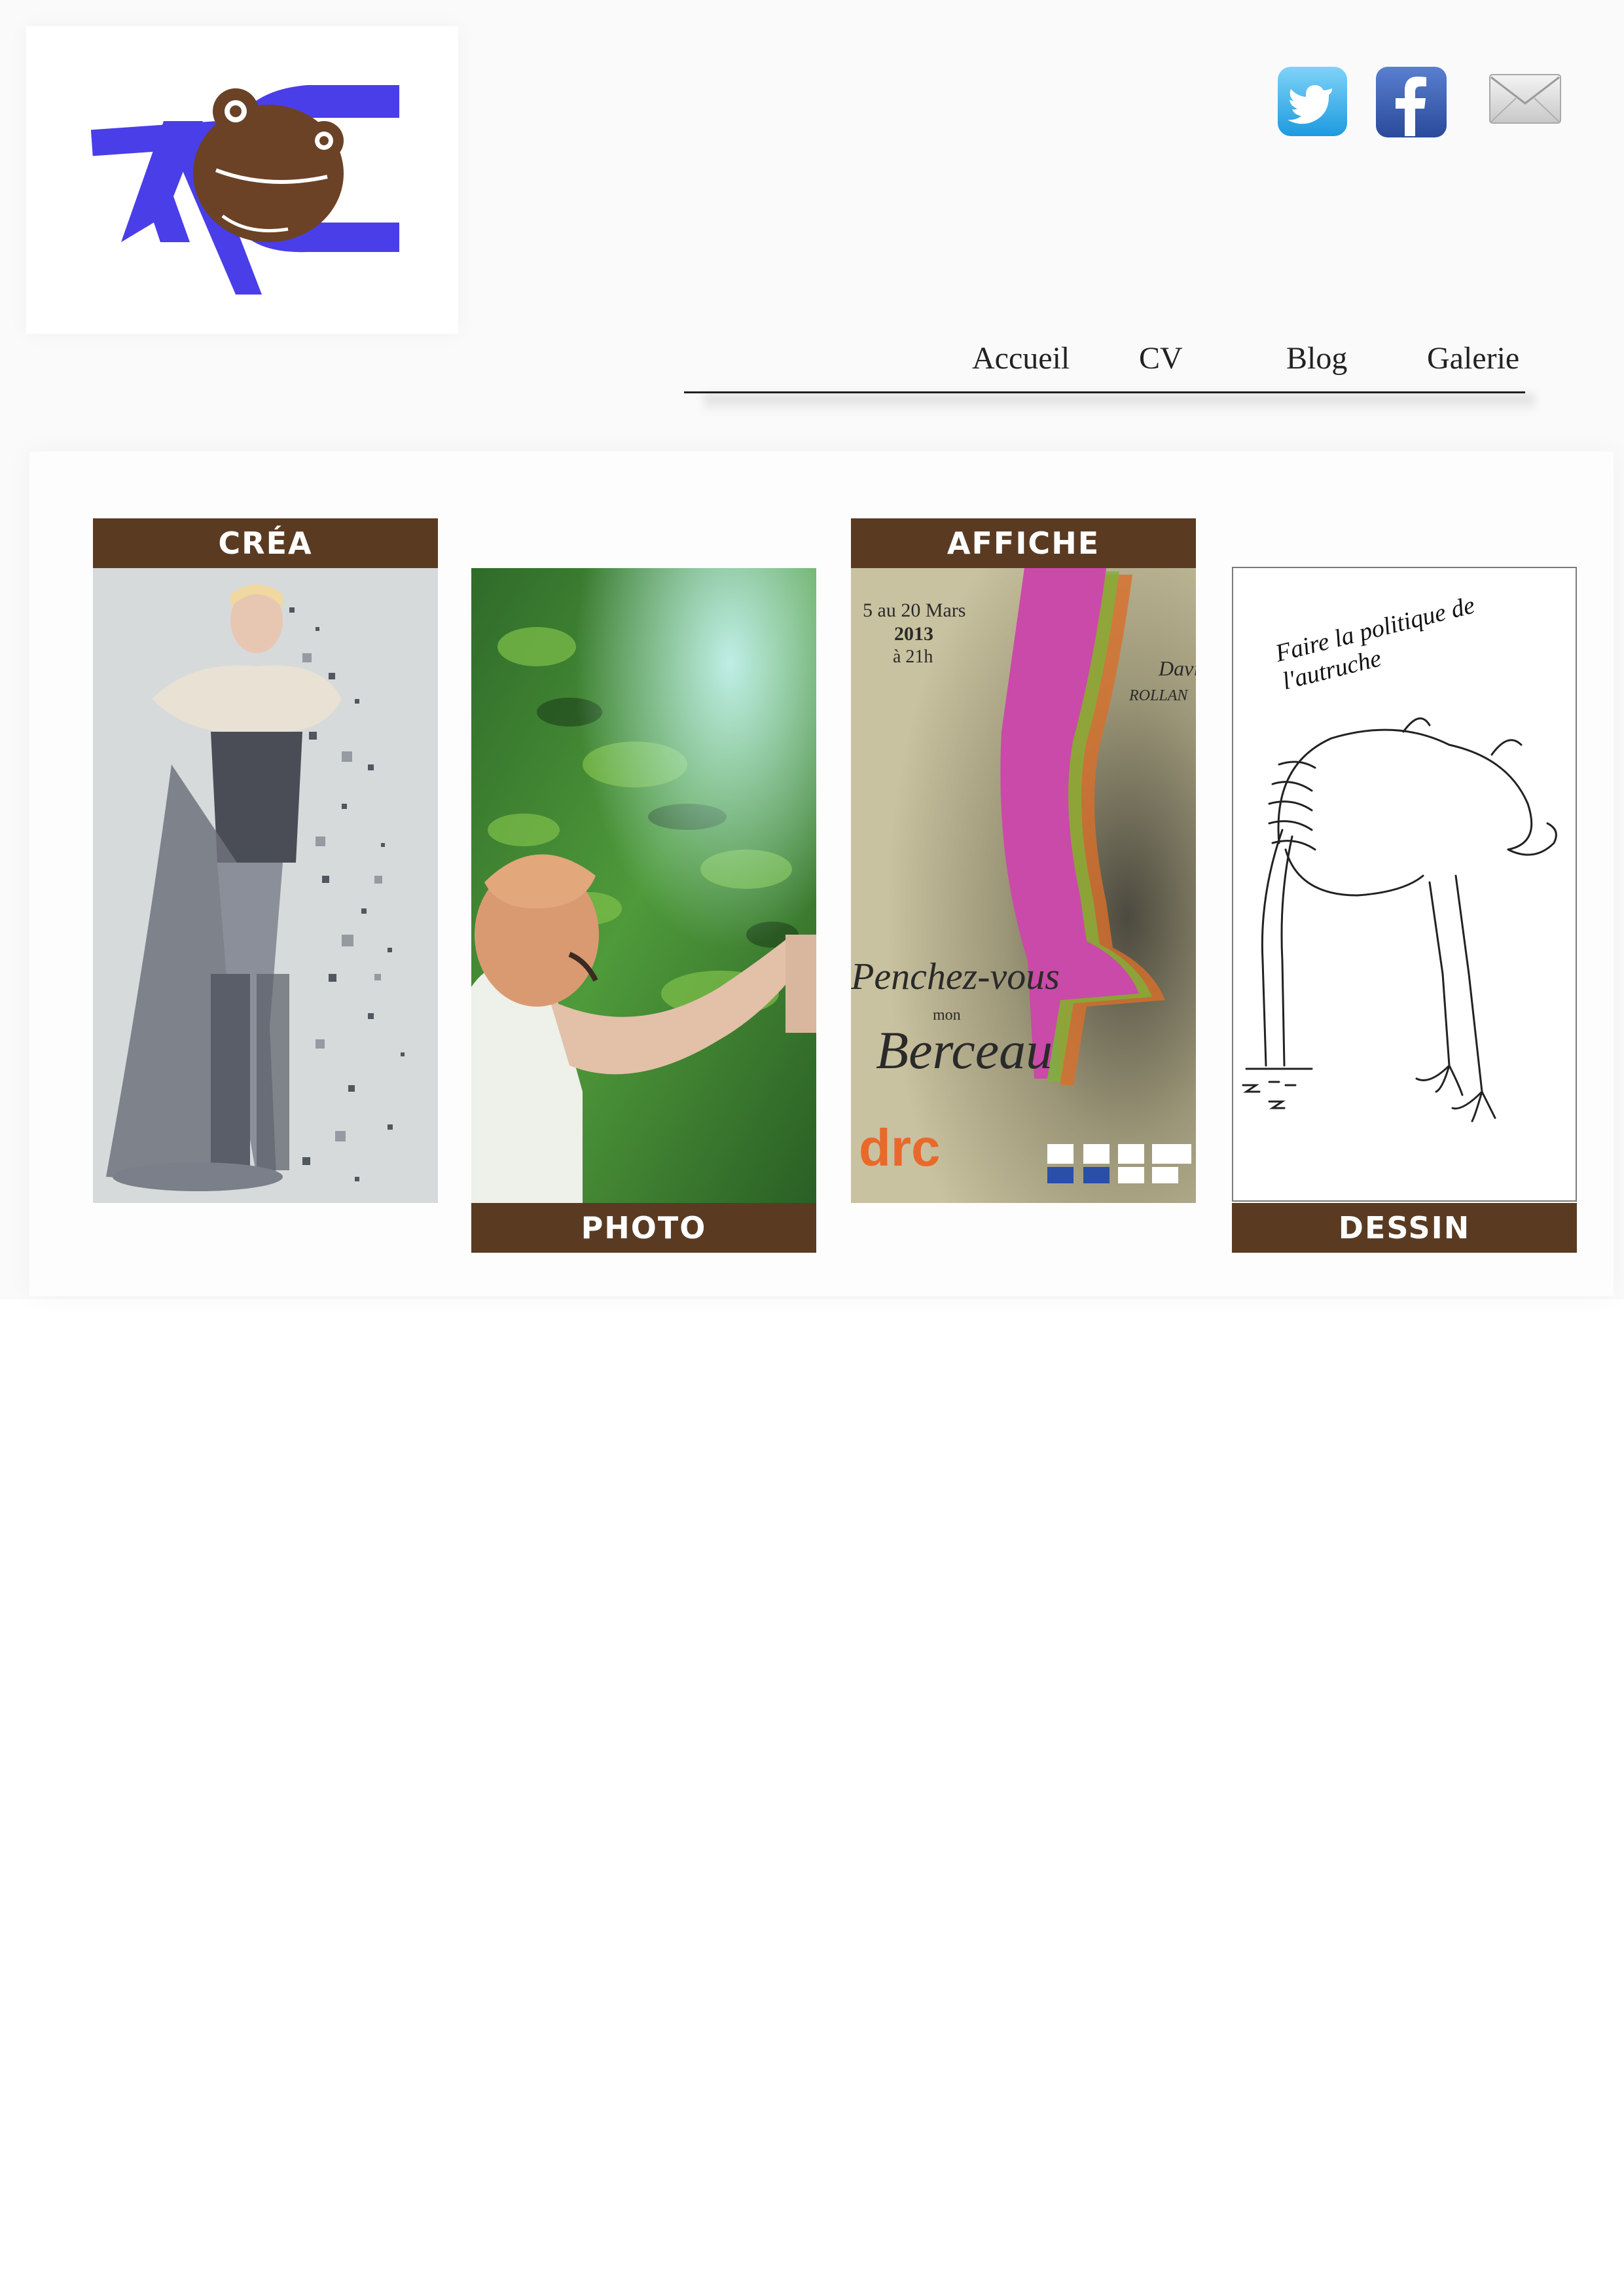 Image resolution: width=1624 pixels, height=2296 pixels. I want to click on nav-item-accueil: Accueil, so click(1021, 358).